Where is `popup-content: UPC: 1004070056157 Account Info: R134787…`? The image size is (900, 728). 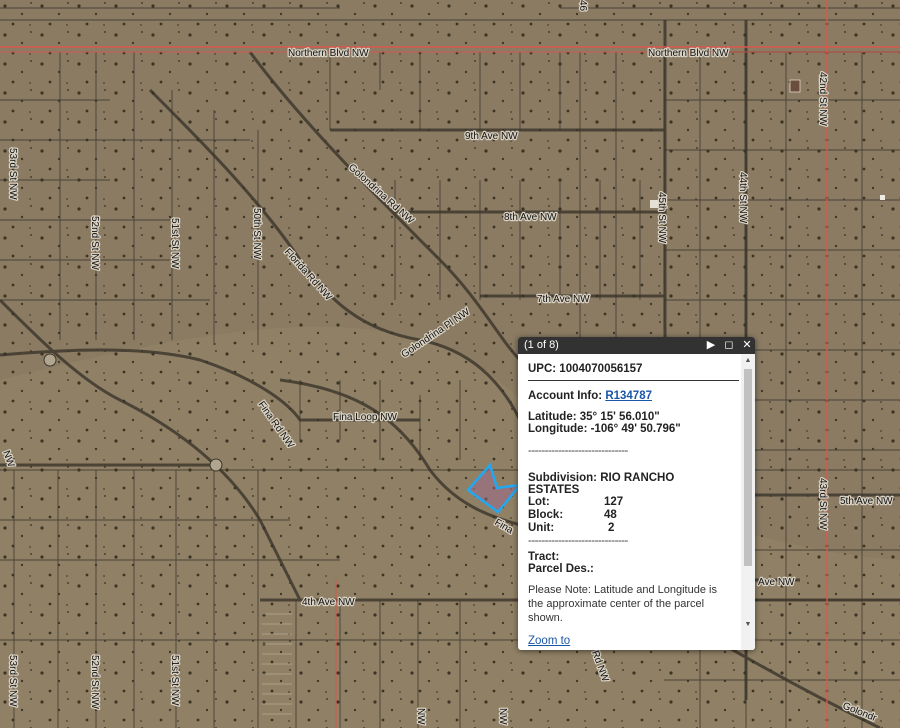
popup-content: UPC: 1004070056157 Account Info: R134787… is located at coordinates (629, 502).